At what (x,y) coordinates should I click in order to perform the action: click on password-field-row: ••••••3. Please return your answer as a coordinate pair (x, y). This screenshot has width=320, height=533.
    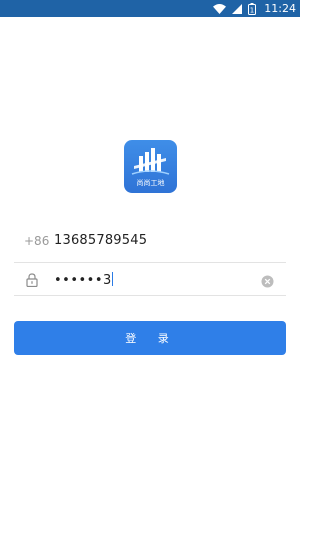
    Looking at the image, I should click on (150, 279).